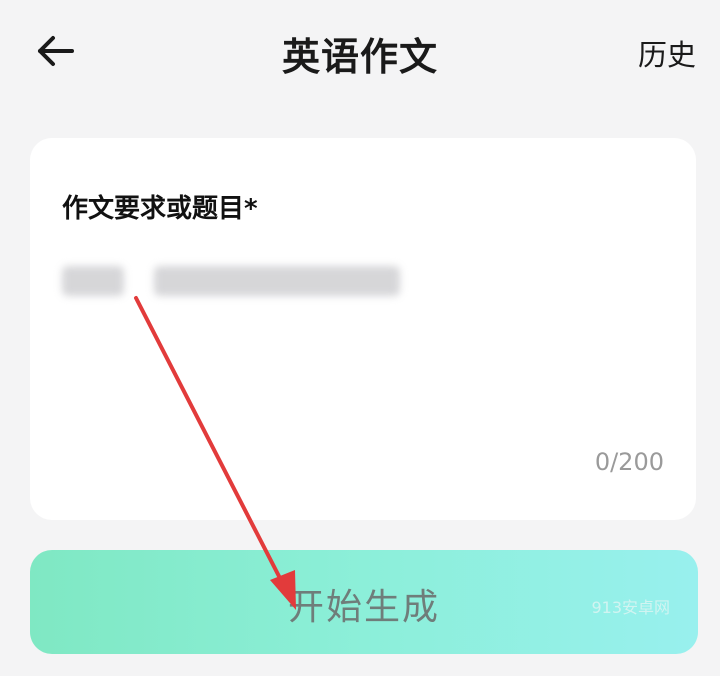  Describe the element at coordinates (667, 53) in the screenshot. I see `history-button: 历史` at that location.